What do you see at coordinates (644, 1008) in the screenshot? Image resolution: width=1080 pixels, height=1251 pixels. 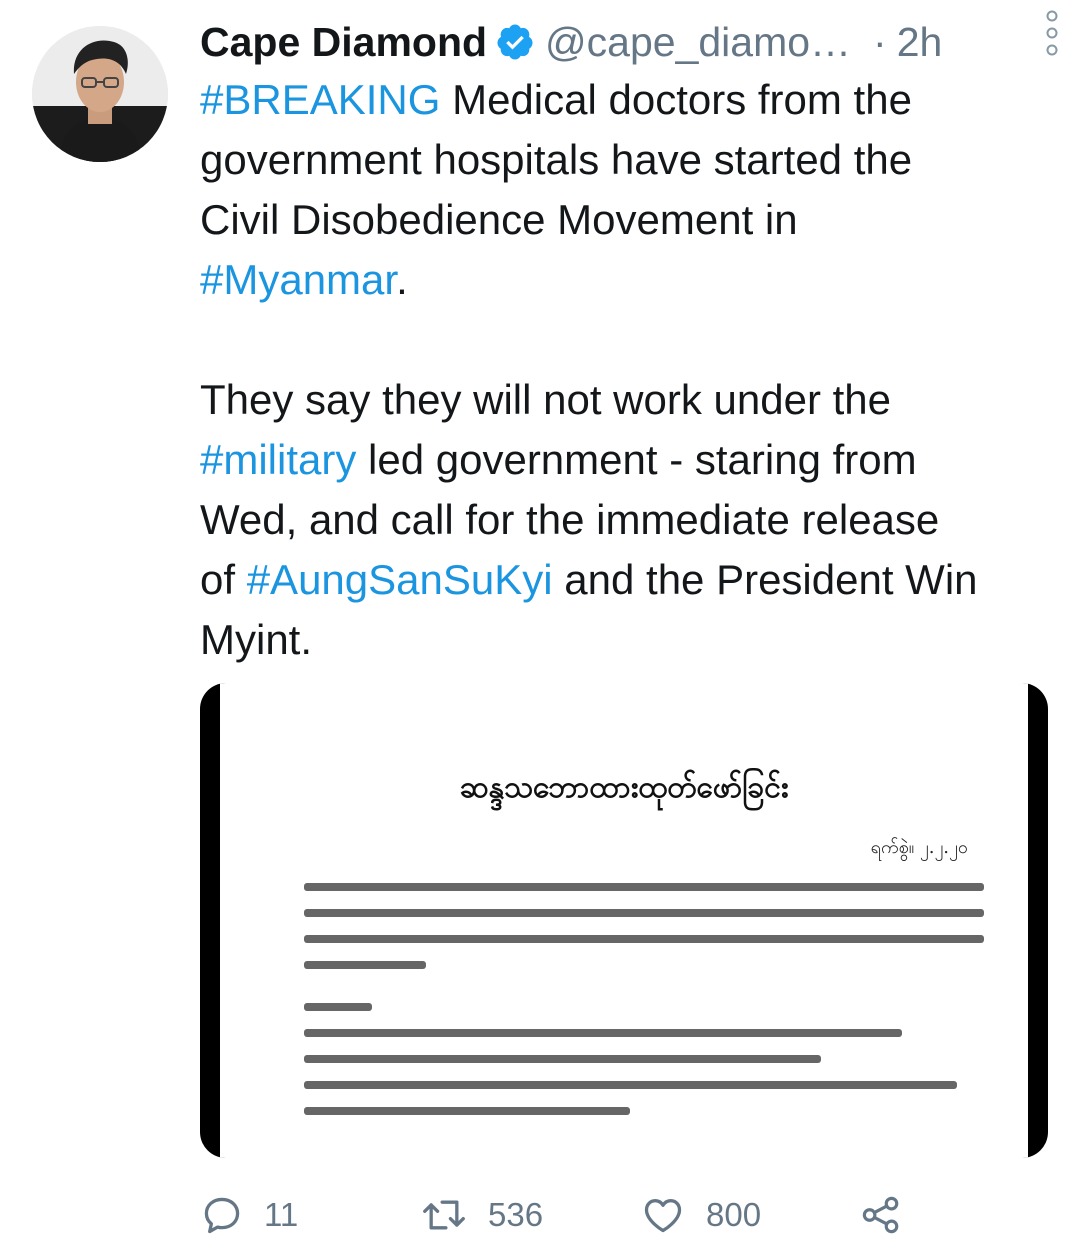 I see `document-body-text` at bounding box center [644, 1008].